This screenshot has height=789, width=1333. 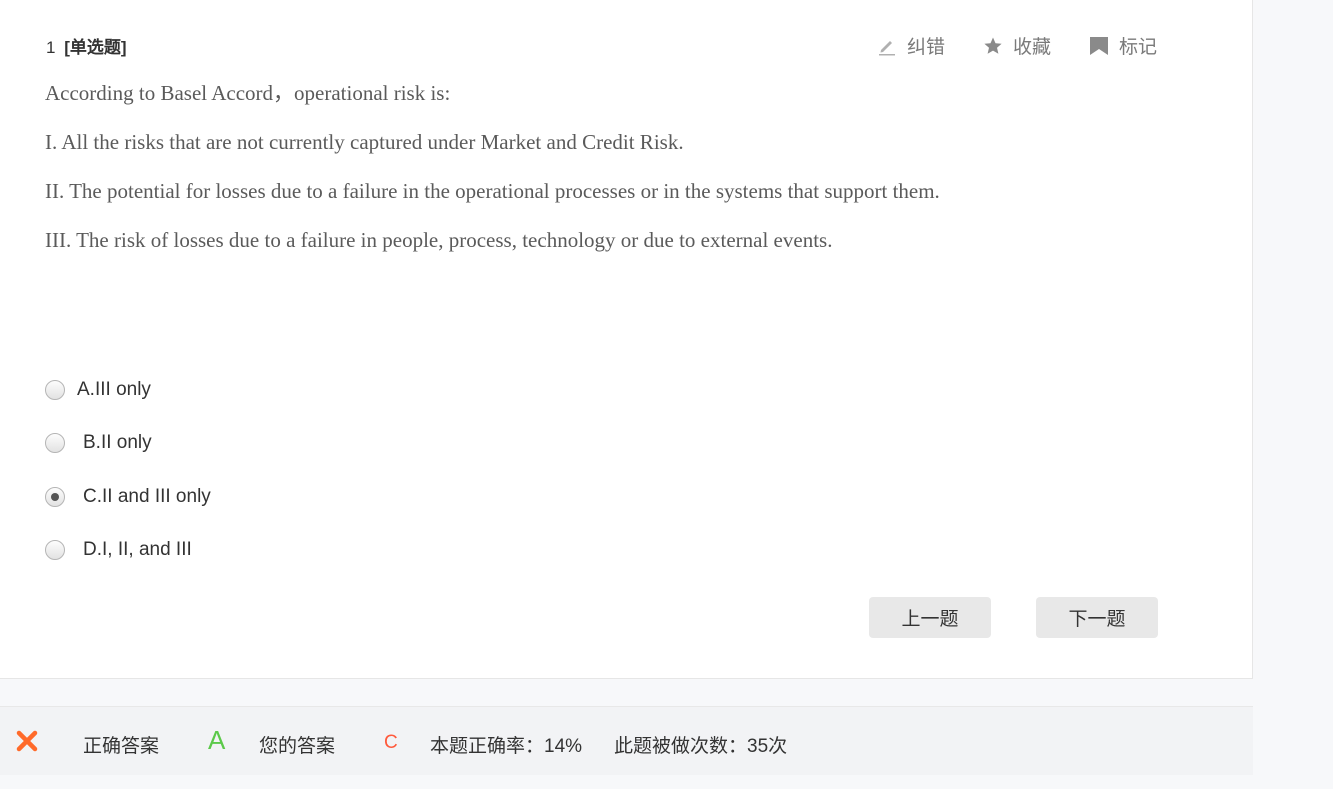 I want to click on question-header: 1 [单选题], so click(x=86, y=45).